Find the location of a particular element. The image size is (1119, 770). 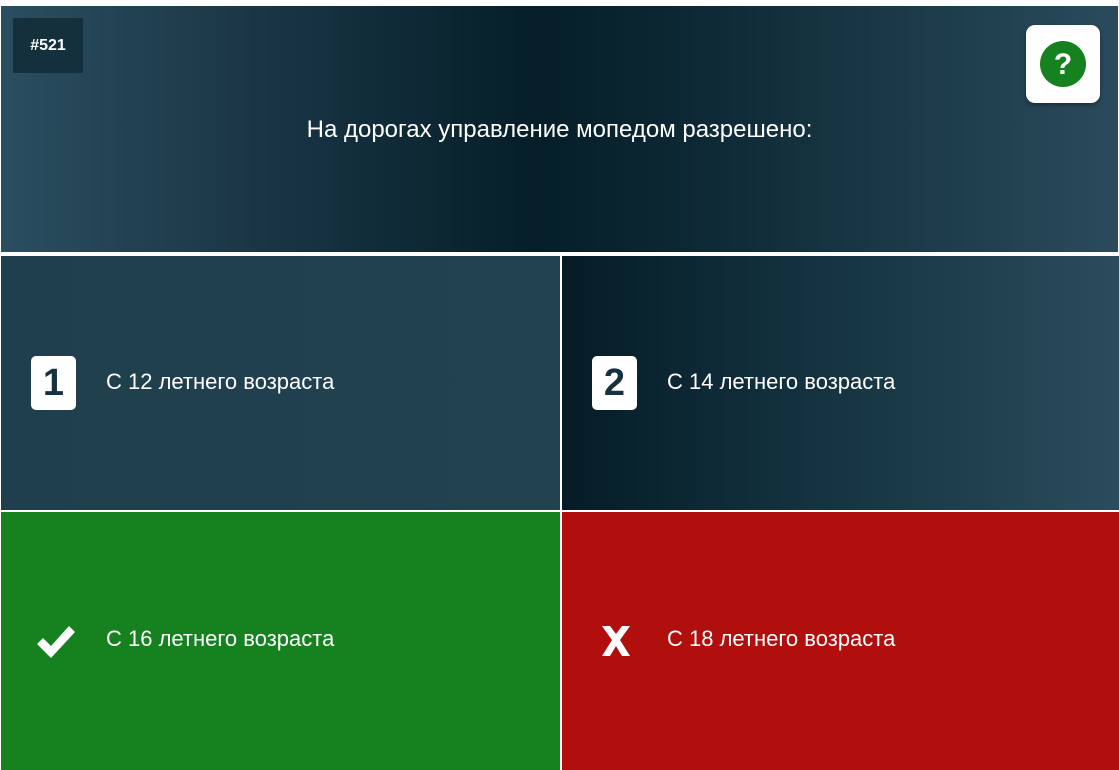

answer-text: С 14 летнего возраста is located at coordinates (781, 381).